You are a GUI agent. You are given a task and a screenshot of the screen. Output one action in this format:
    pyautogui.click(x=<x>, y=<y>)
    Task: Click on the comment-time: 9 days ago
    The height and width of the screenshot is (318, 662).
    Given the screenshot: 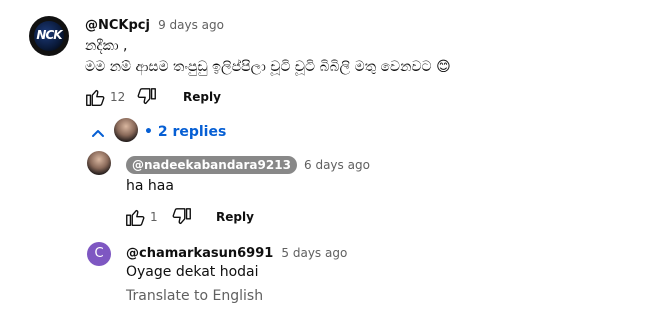 What is the action you would take?
    pyautogui.click(x=191, y=25)
    